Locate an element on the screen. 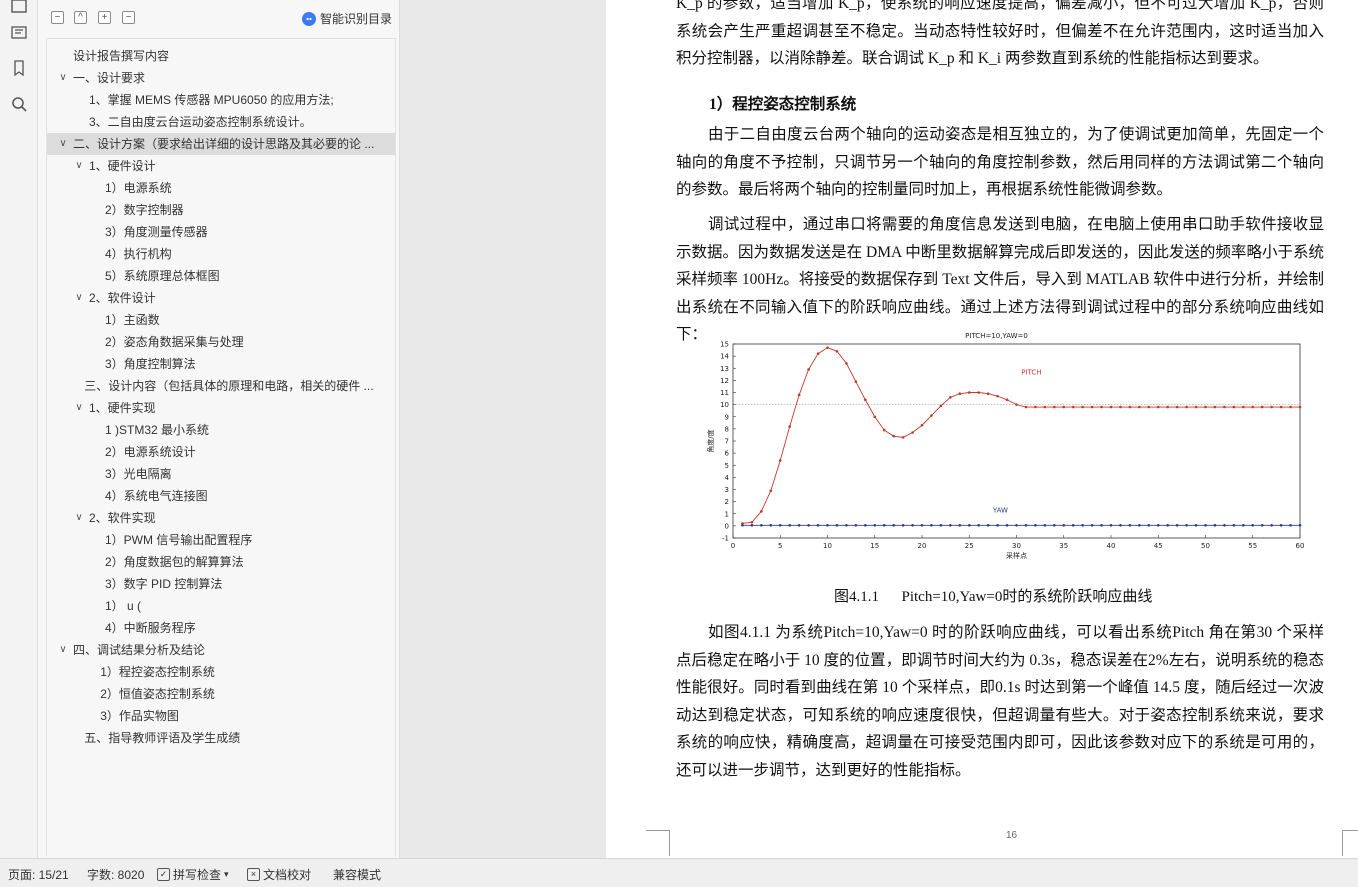 This screenshot has width=1358, height=887. expand-all-icon: ^ is located at coordinates (80, 17).